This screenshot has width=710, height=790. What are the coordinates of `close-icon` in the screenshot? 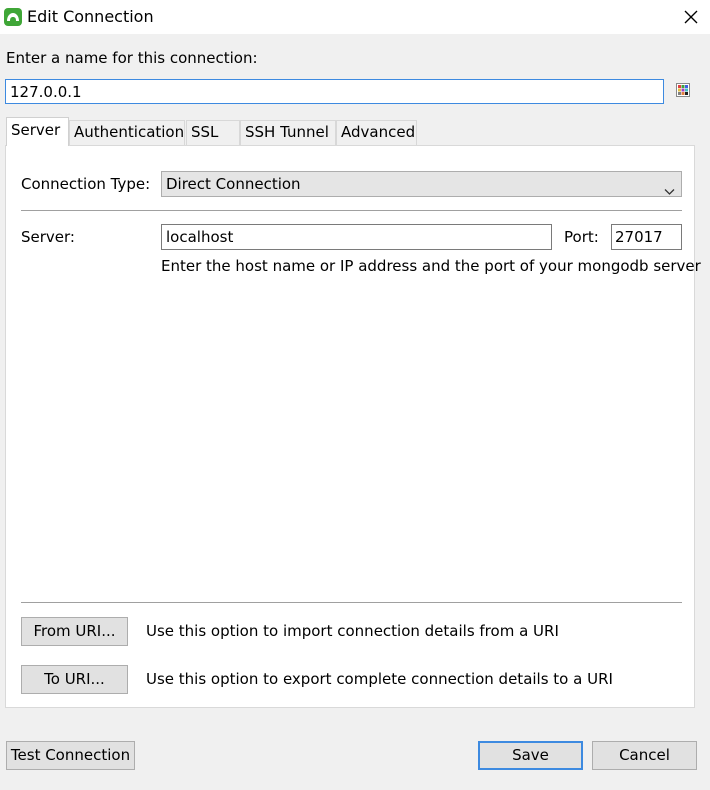 It's located at (691, 17).